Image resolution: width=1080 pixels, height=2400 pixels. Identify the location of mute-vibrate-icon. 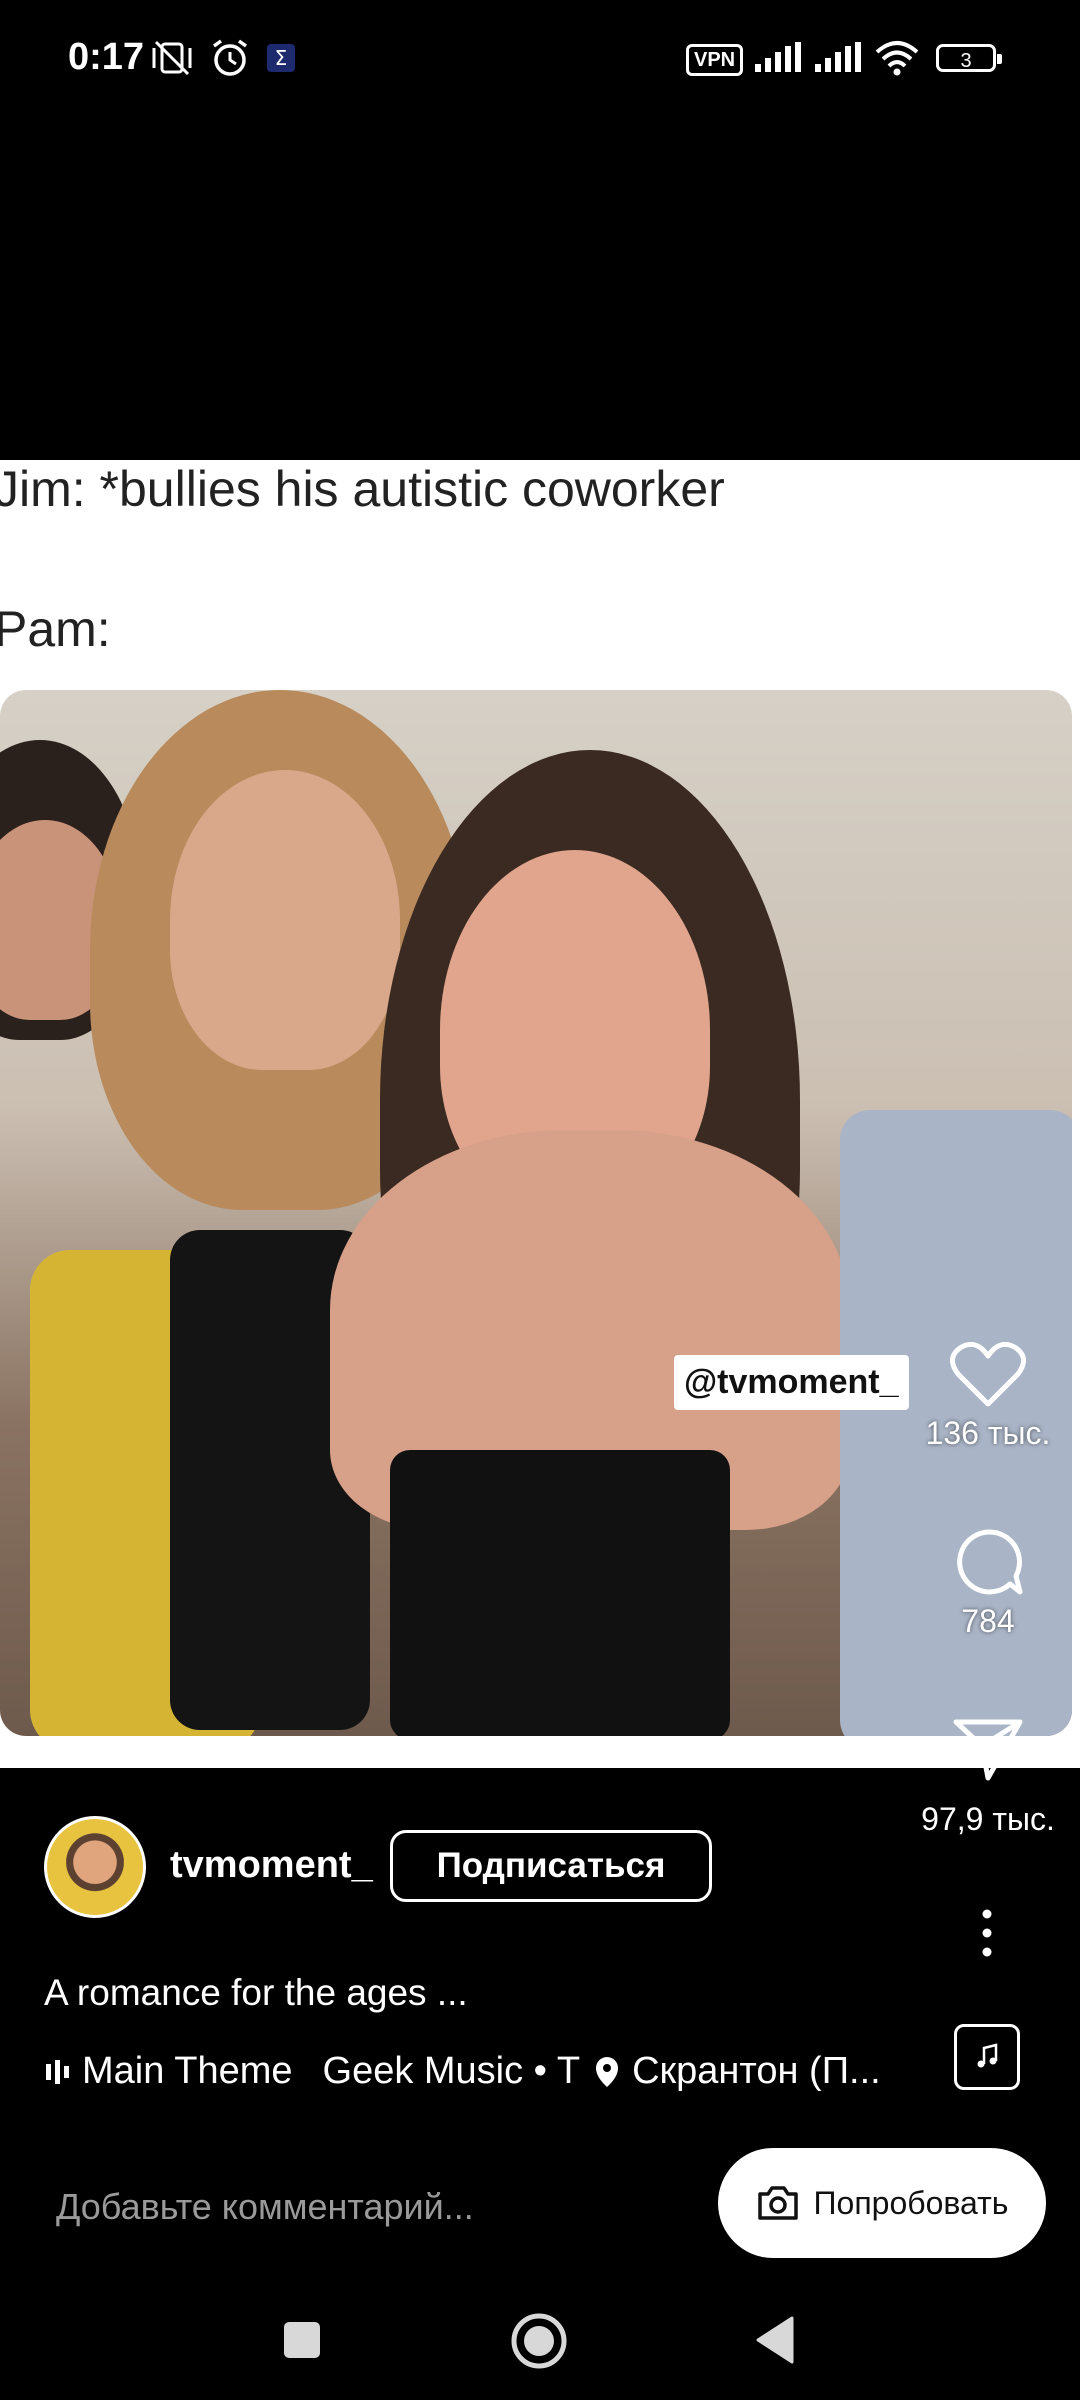
(172, 58).